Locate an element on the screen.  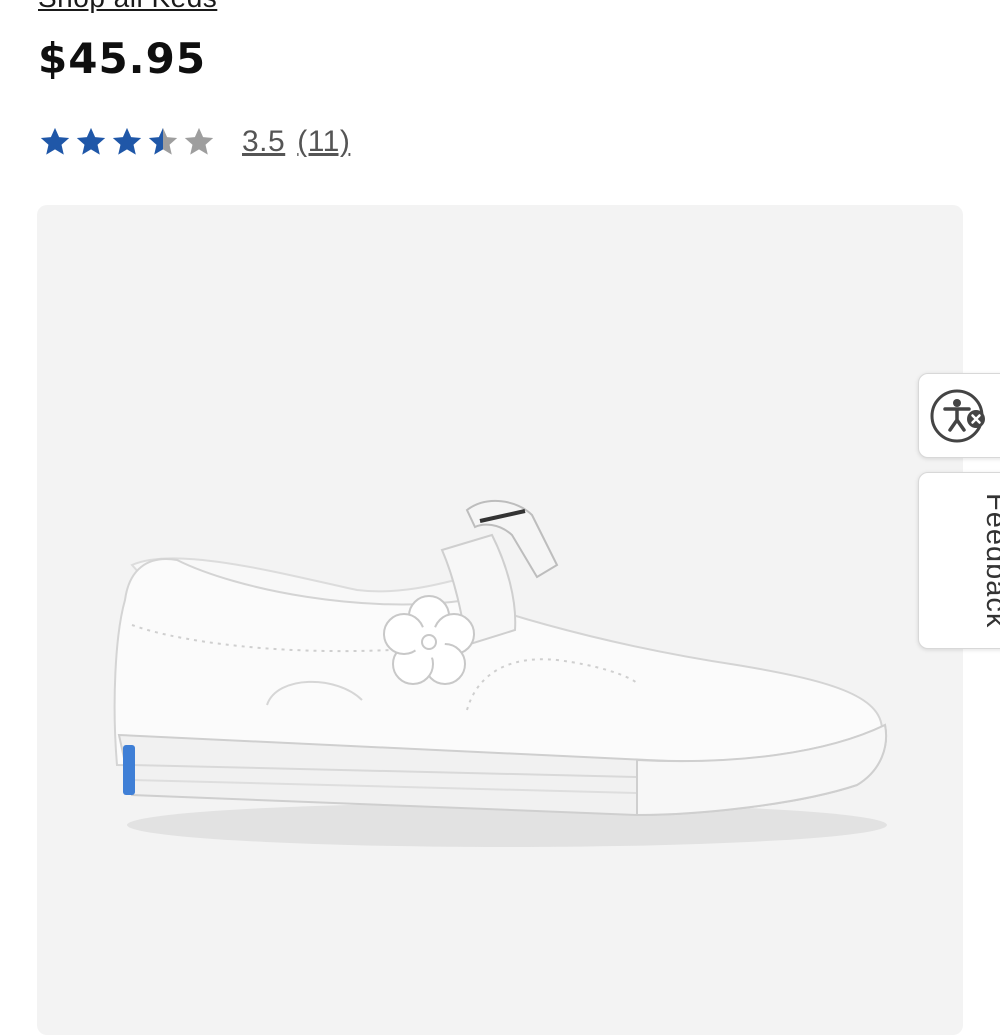
product-price: $45.95 is located at coordinates (122, 58).